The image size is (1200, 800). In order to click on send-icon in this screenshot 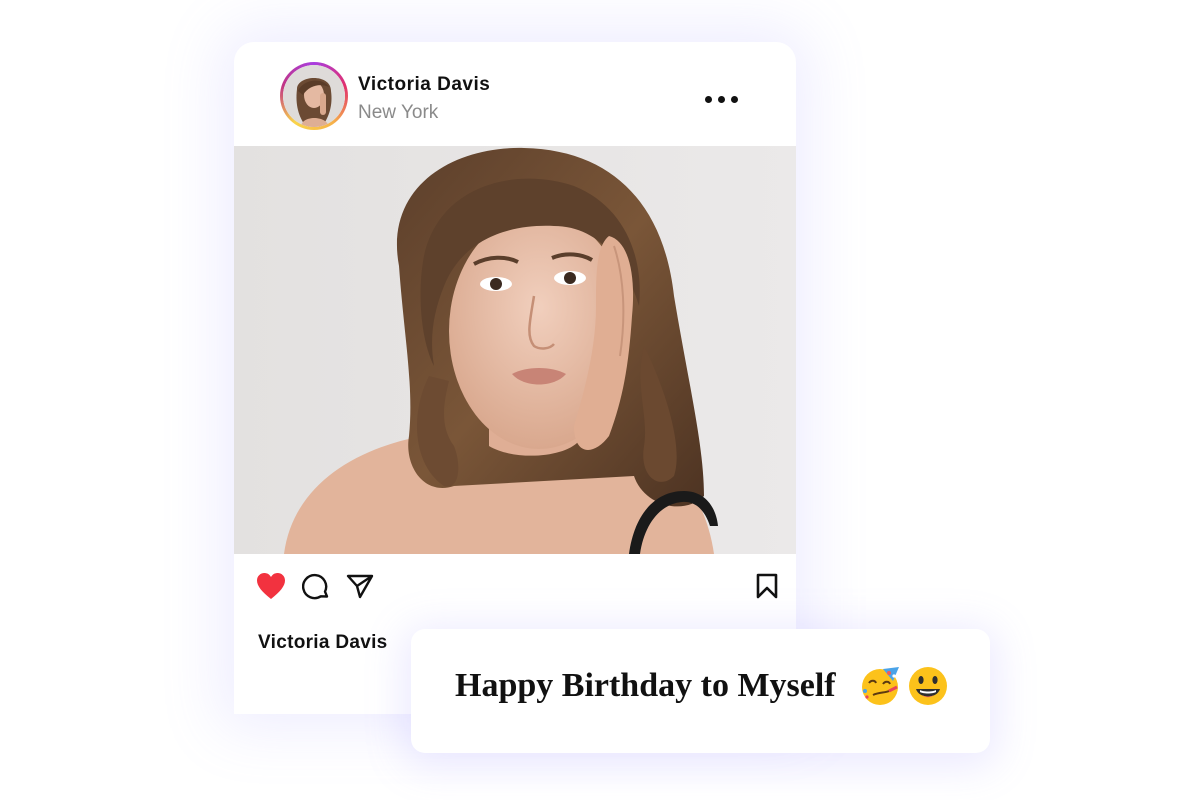, I will do `click(360, 586)`.